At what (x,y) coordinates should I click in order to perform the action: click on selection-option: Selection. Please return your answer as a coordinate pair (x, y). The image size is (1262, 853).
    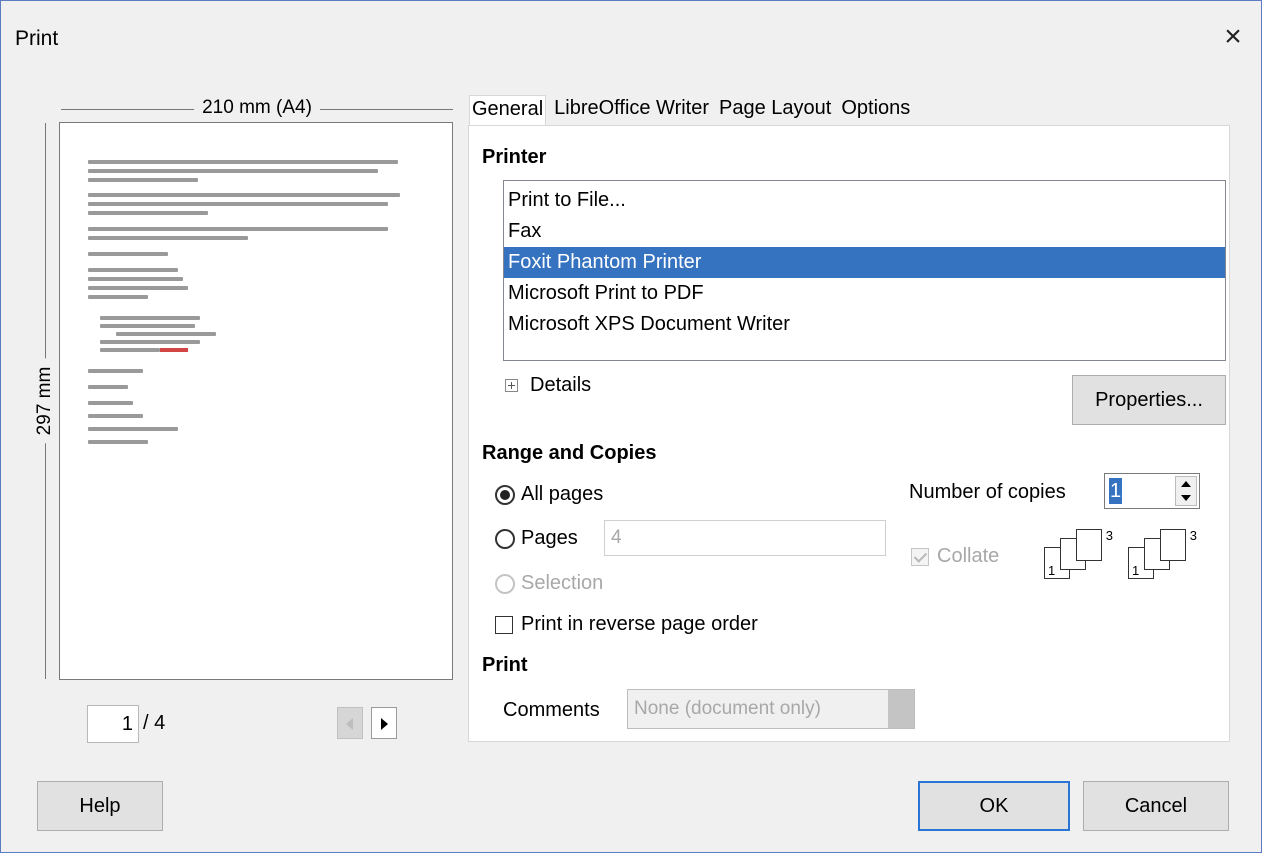
    Looking at the image, I should click on (549, 583).